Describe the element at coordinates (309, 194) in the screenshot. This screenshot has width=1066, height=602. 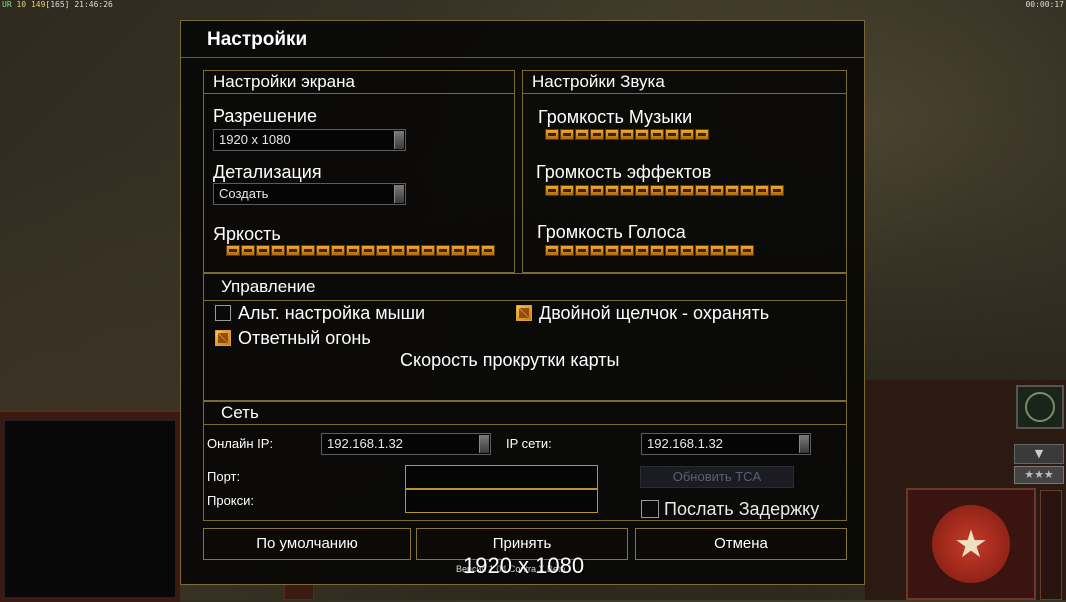
I see `detail-dropdown: Создать` at that location.